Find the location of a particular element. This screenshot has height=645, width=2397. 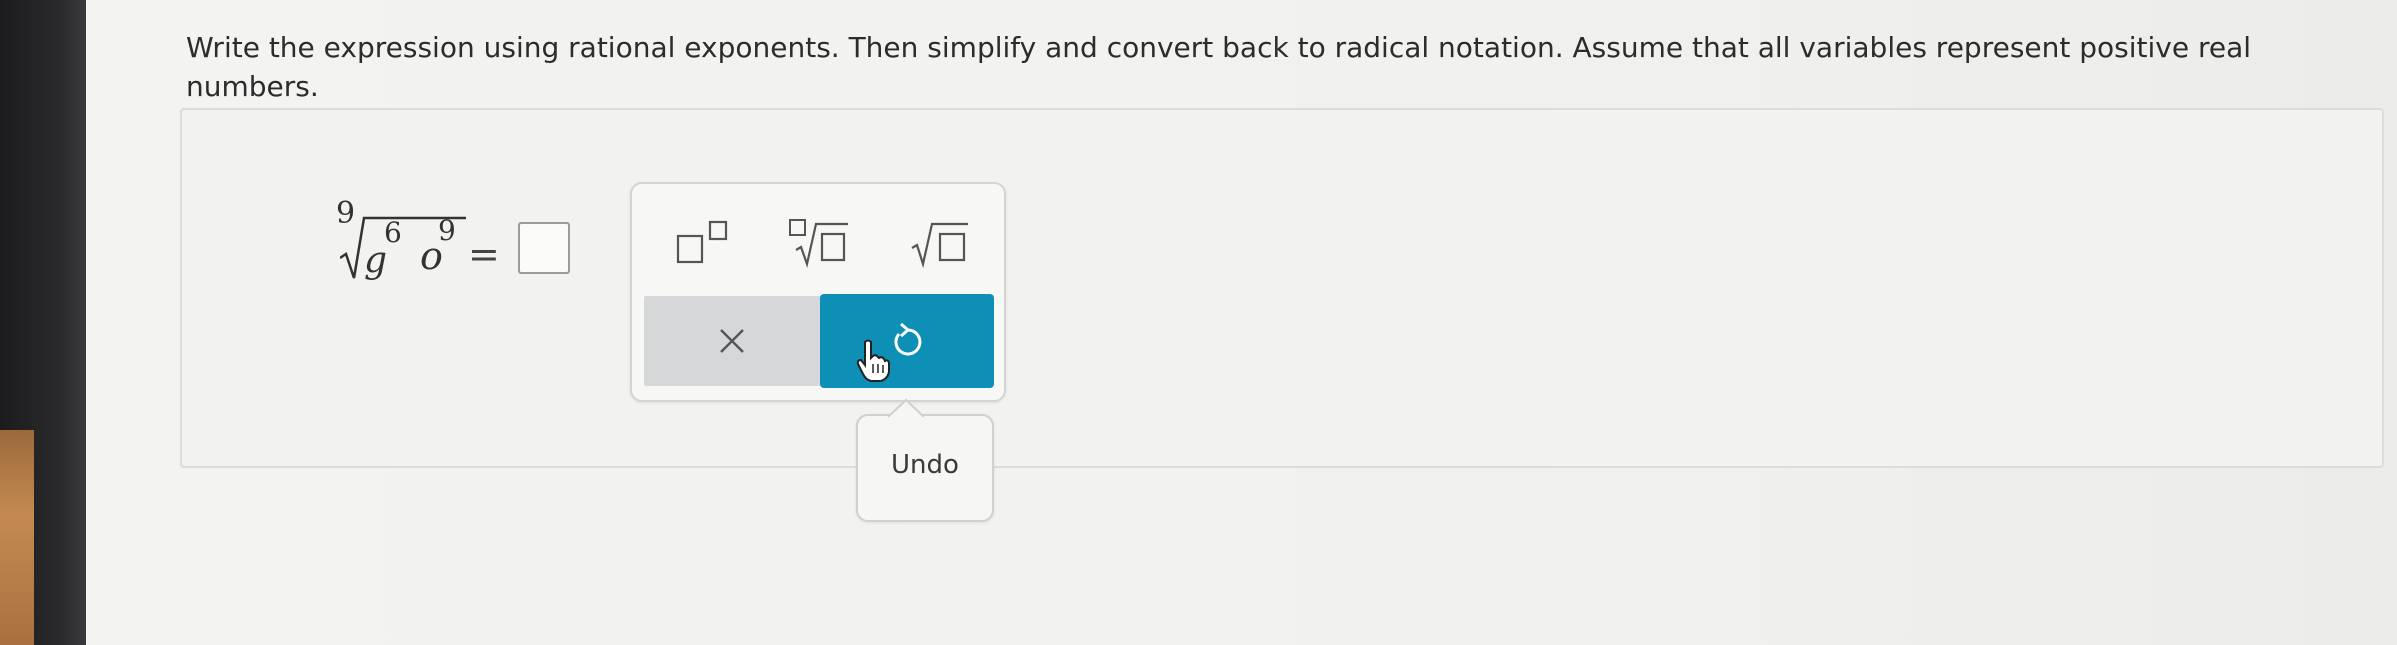

undo-icon is located at coordinates (908, 339).